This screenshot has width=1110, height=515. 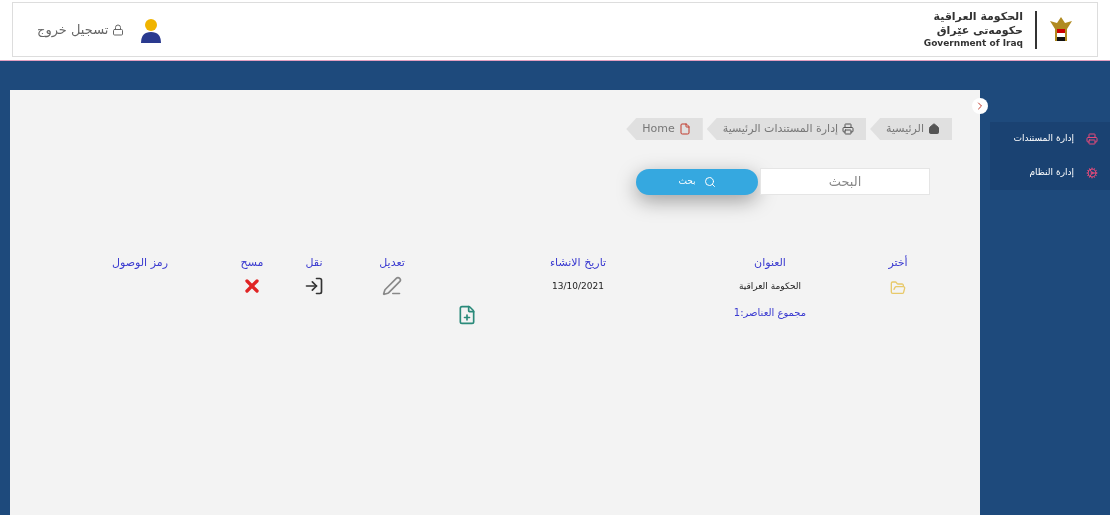 What do you see at coordinates (81, 29) in the screenshot?
I see `logout-link: تسجيل خروج` at bounding box center [81, 29].